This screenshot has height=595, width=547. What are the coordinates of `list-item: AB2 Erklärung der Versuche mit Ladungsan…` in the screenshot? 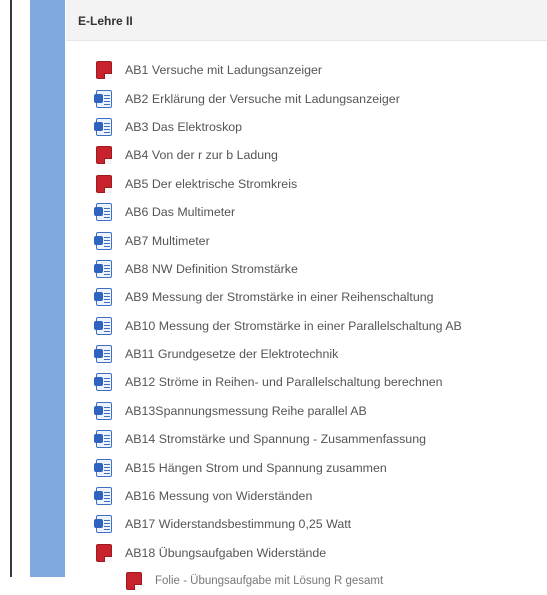 It's located at (320, 98).